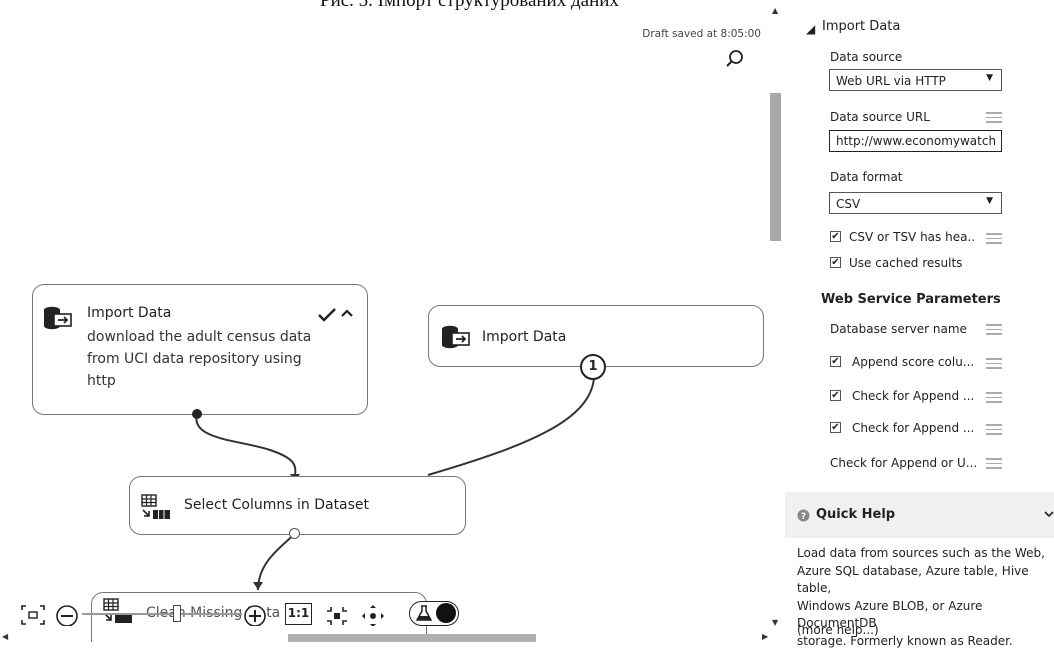  I want to click on web-service-parameters-title: Web Service Parameters, so click(911, 299).